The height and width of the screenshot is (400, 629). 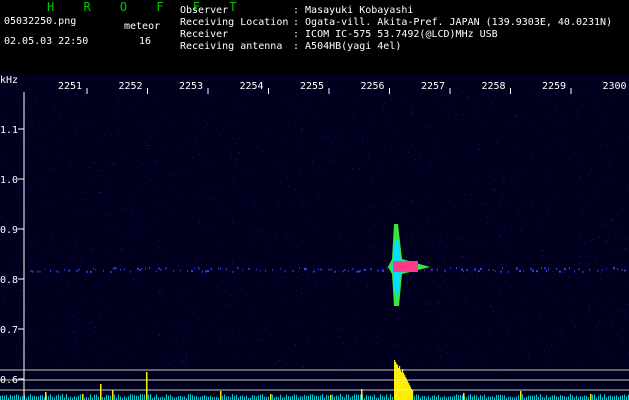 I want to click on echo-spike, so click(x=101, y=392).